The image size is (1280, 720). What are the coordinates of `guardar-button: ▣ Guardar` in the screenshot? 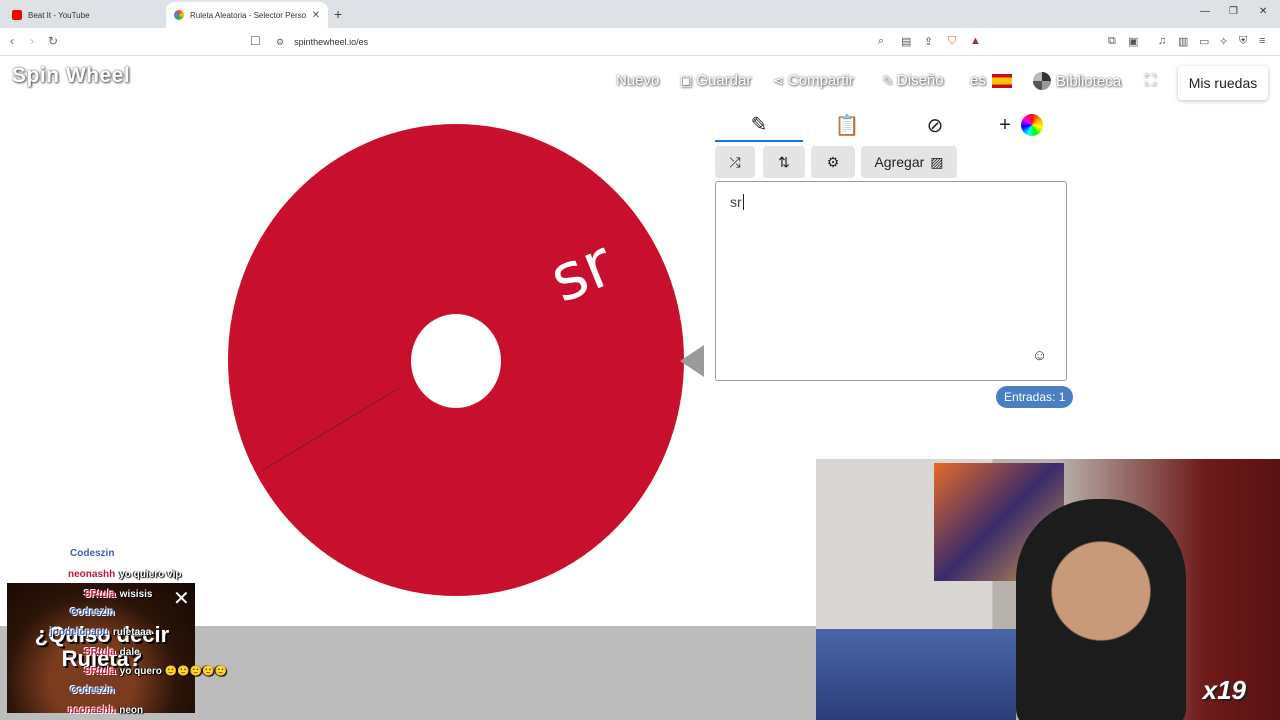 It's located at (715, 80).